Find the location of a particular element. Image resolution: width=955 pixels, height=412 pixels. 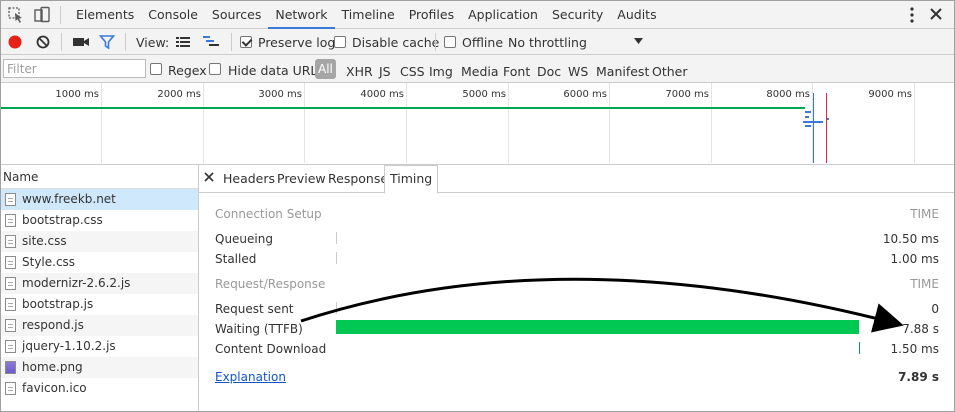

inspect-element-icon is located at coordinates (16, 15).